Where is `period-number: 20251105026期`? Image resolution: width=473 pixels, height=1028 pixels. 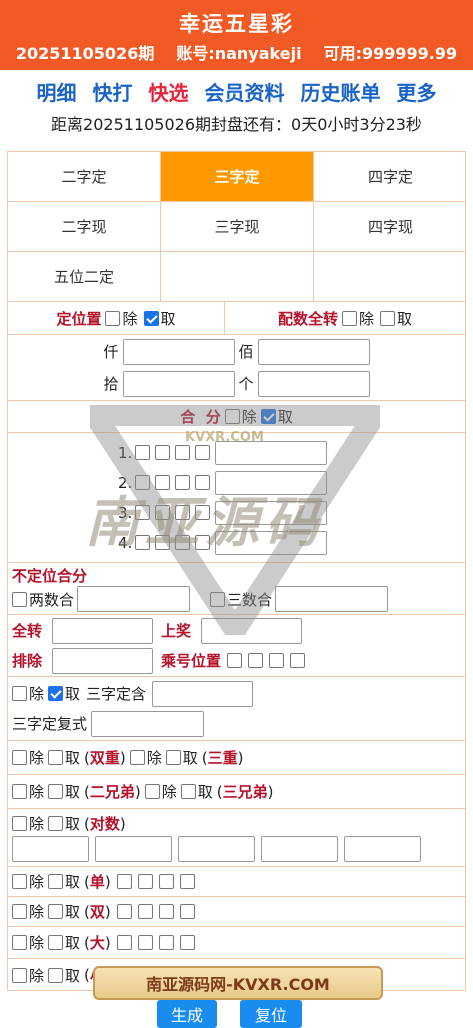
period-number: 20251105026期 is located at coordinates (85, 53).